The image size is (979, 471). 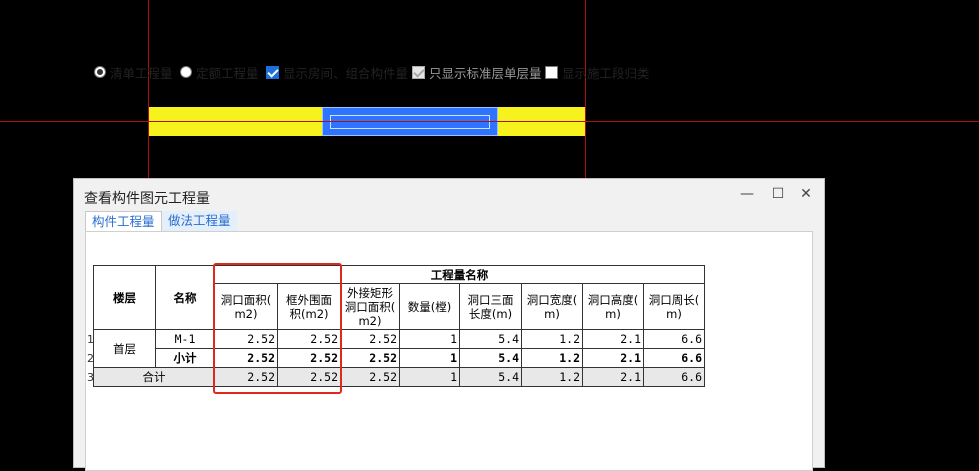 What do you see at coordinates (490, 299) in the screenshot?
I see `header-column-line: 洞口三面` at bounding box center [490, 299].